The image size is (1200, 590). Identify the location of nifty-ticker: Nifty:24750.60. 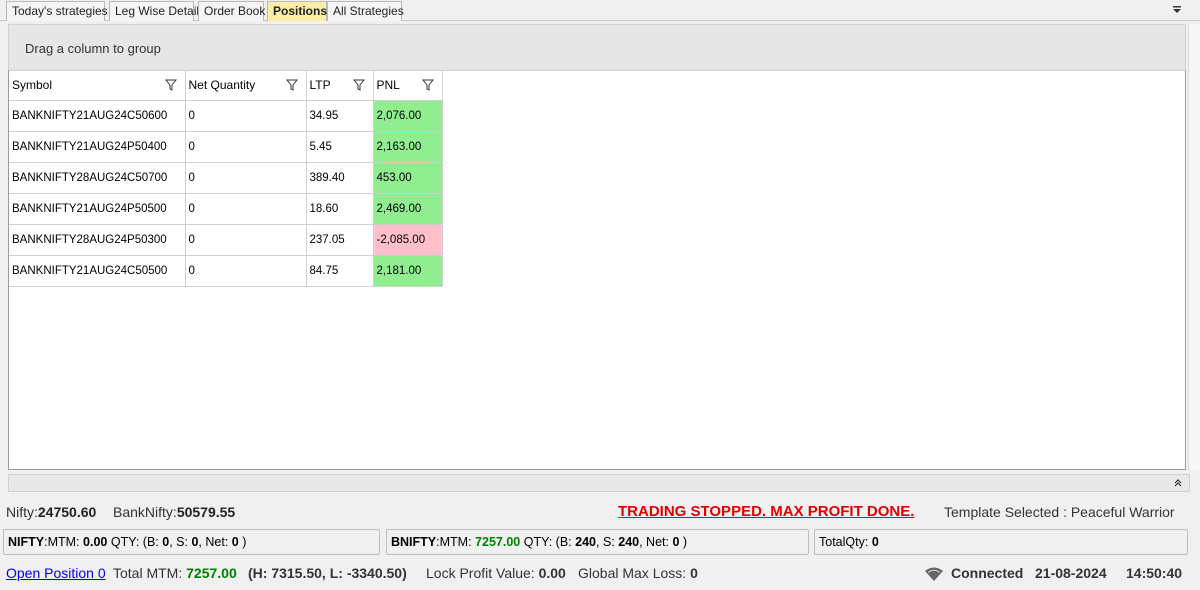
(51, 512).